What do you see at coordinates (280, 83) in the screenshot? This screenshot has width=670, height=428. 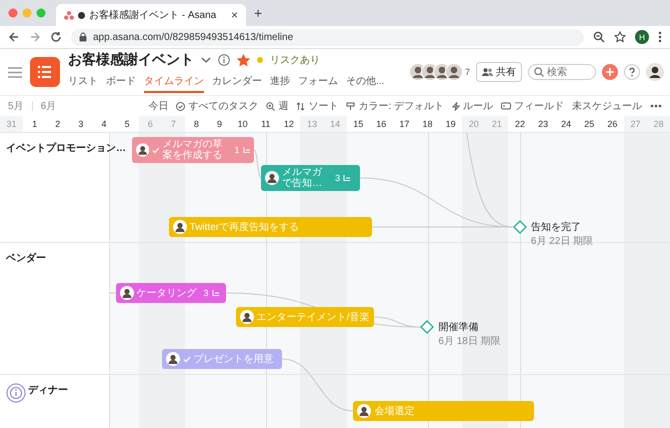 I see `project-tab: 進捗` at bounding box center [280, 83].